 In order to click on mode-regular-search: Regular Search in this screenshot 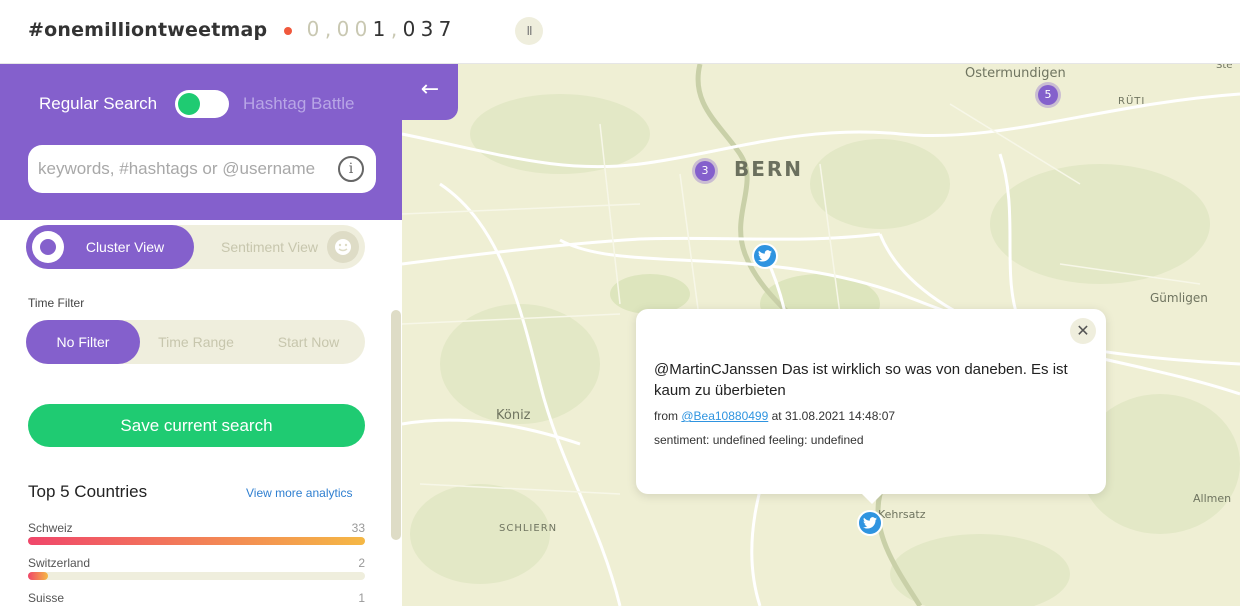, I will do `click(98, 104)`.